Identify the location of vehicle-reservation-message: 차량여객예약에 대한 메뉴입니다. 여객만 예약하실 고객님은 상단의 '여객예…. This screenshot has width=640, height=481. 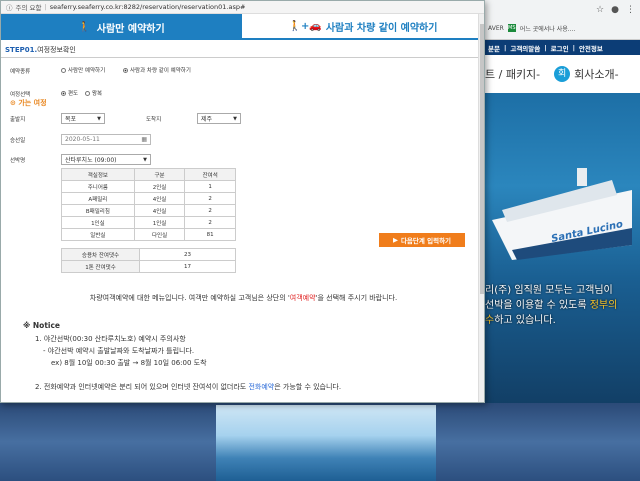
(243, 298).